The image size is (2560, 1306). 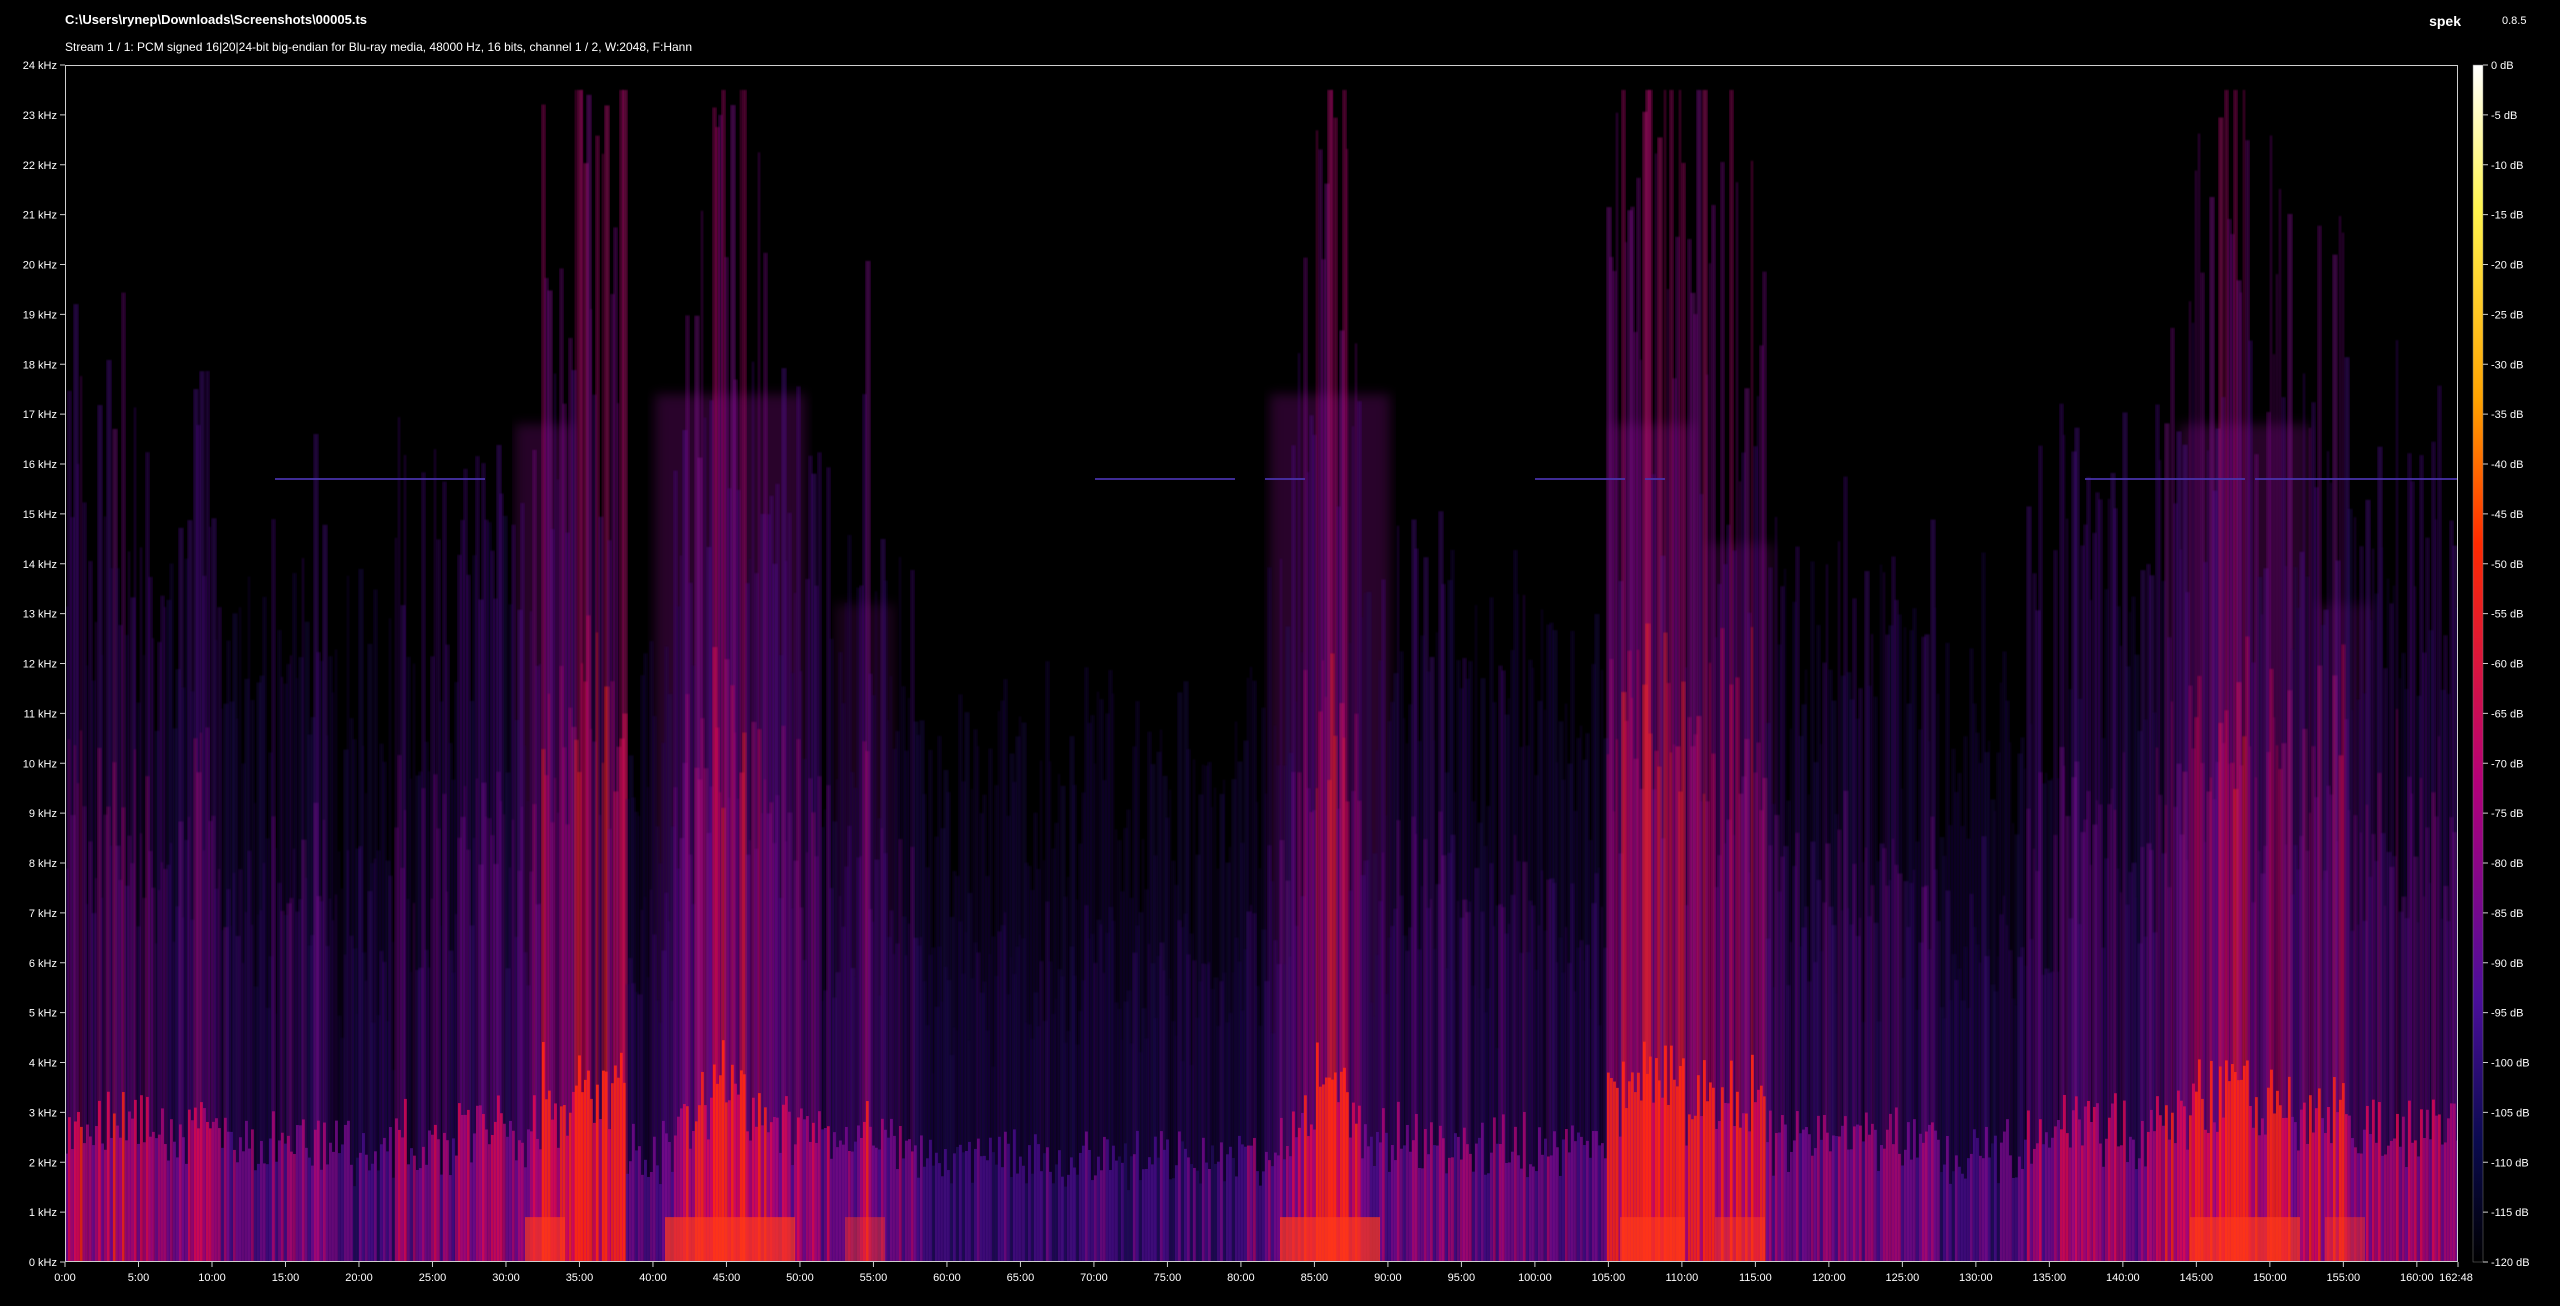 I want to click on frequency-tick-label: 12 kHz, so click(x=40, y=665).